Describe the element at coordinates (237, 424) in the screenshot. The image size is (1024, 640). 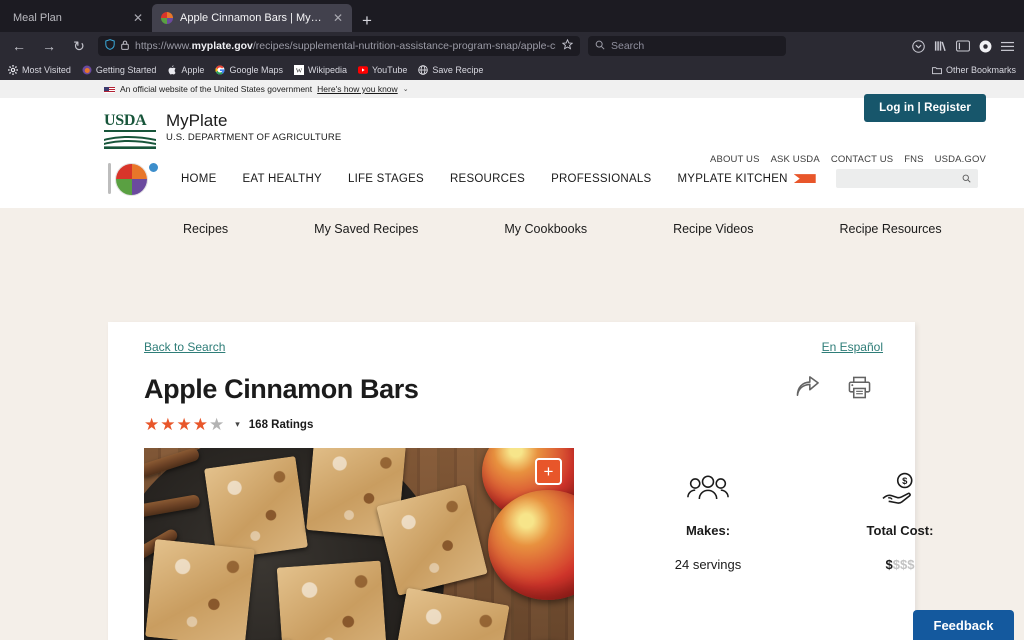
I see `rating-dropdown-icon: ▾` at that location.